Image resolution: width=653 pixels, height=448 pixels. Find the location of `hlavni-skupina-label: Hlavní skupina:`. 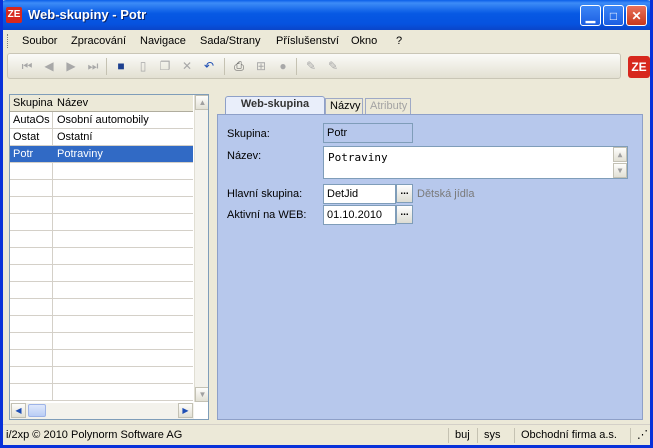

hlavni-skupina-label: Hlavní skupina: is located at coordinates (265, 194).